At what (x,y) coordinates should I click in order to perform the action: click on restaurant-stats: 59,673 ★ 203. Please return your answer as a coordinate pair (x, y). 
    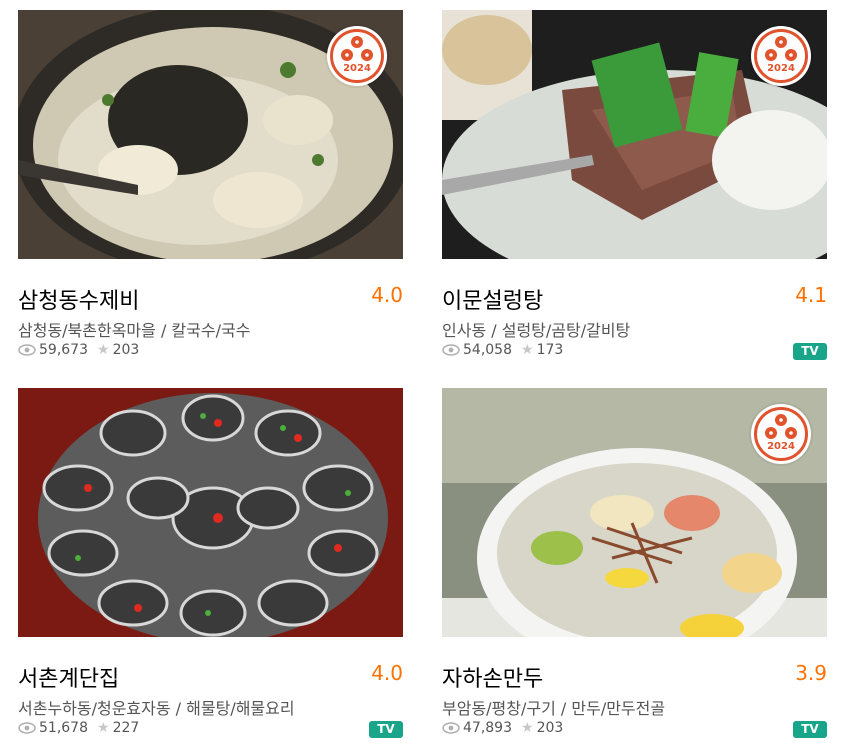
    Looking at the image, I should click on (78, 350).